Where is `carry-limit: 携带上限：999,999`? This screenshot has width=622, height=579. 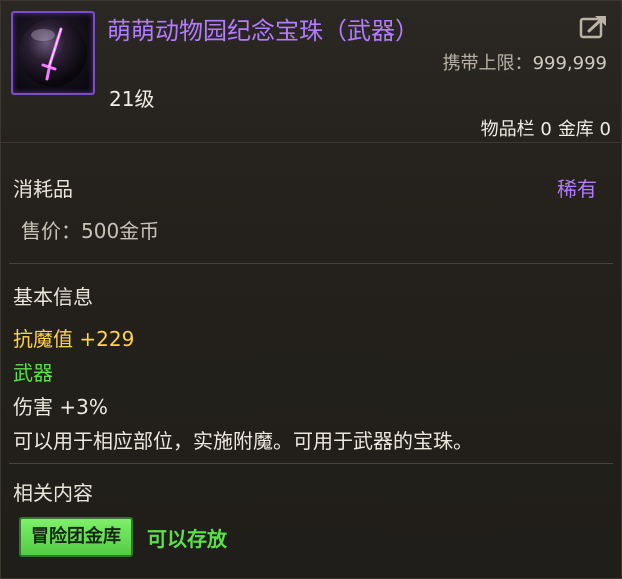 carry-limit: 携带上限：999,999 is located at coordinates (525, 62).